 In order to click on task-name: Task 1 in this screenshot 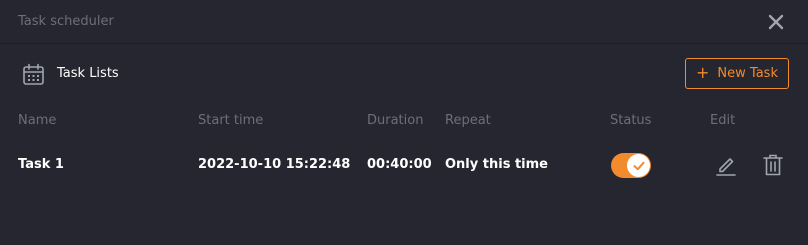, I will do `click(41, 164)`.